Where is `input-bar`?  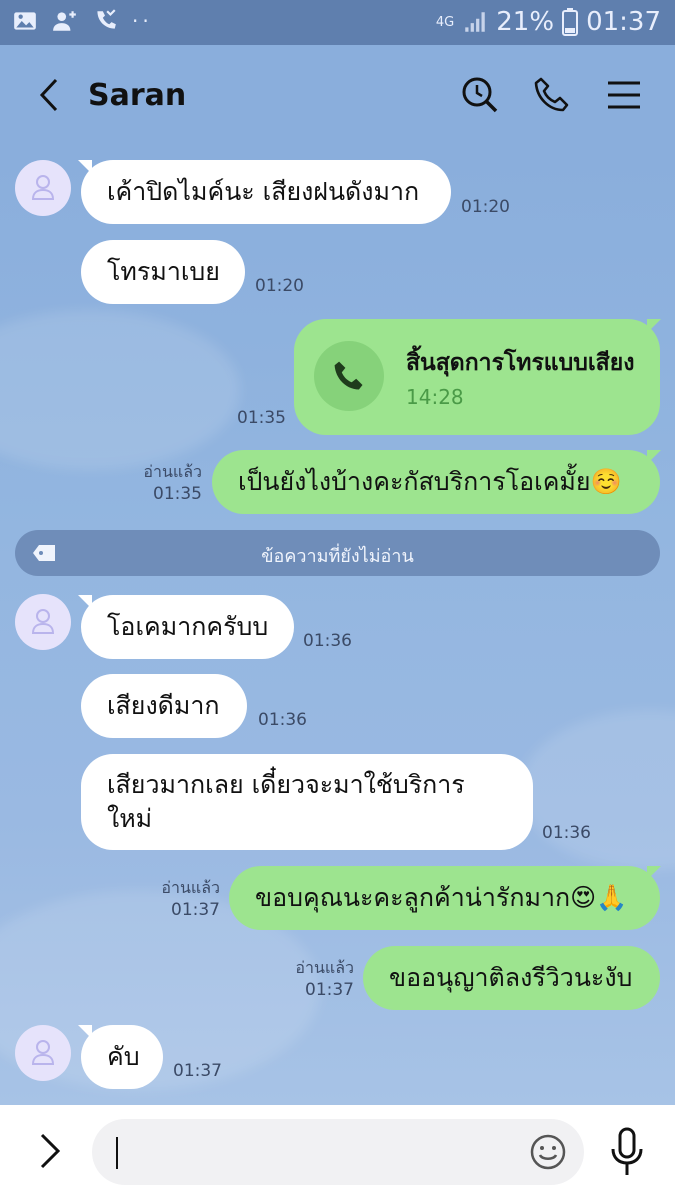 input-bar is located at coordinates (337, 1152).